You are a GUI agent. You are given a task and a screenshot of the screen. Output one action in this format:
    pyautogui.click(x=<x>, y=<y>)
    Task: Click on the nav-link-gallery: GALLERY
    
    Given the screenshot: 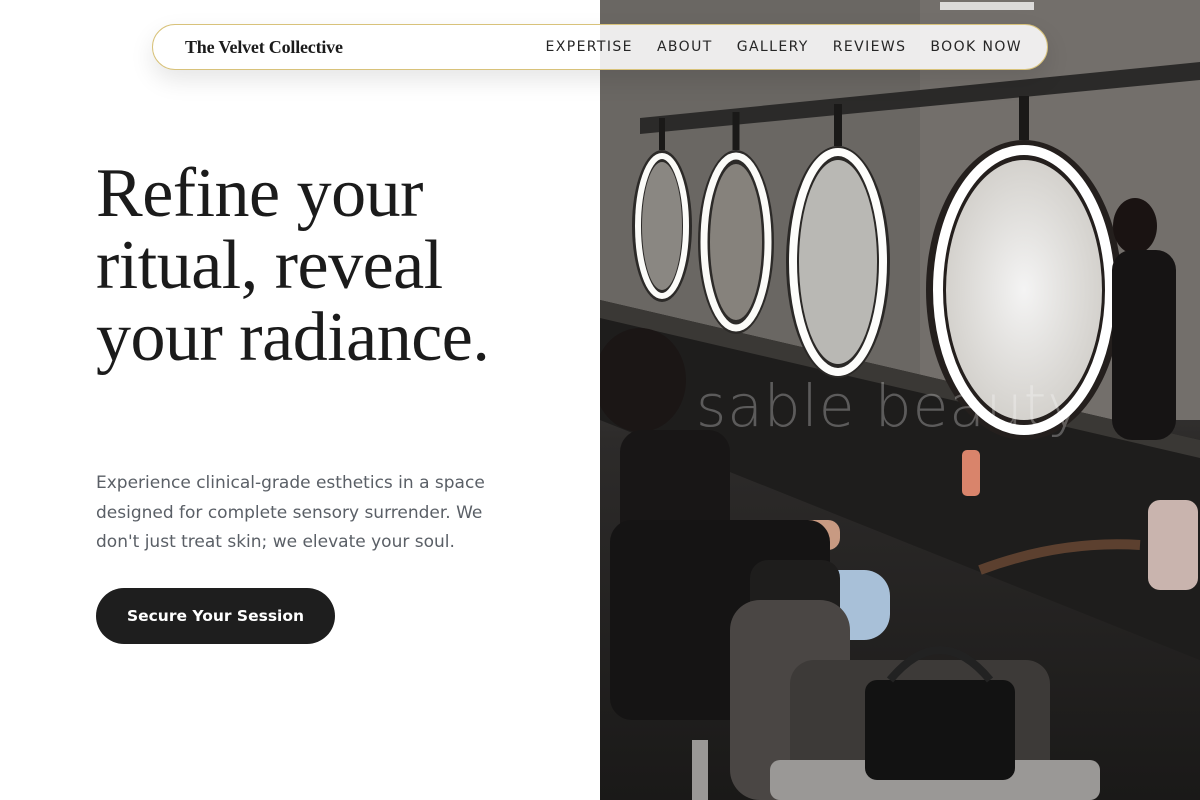 What is the action you would take?
    pyautogui.click(x=773, y=47)
    